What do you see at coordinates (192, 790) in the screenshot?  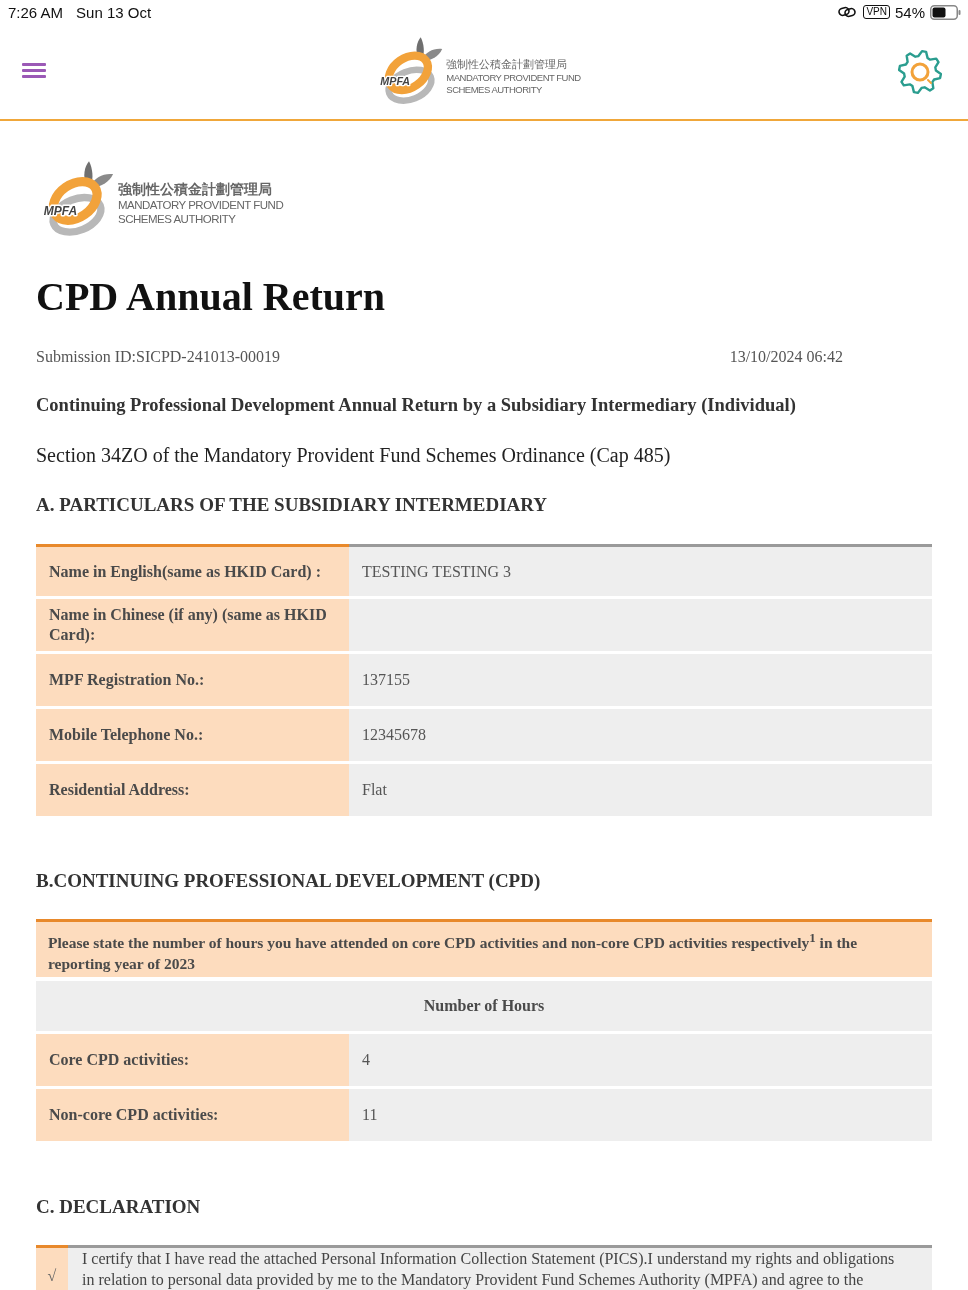 I see `field-label: Residential Address:` at bounding box center [192, 790].